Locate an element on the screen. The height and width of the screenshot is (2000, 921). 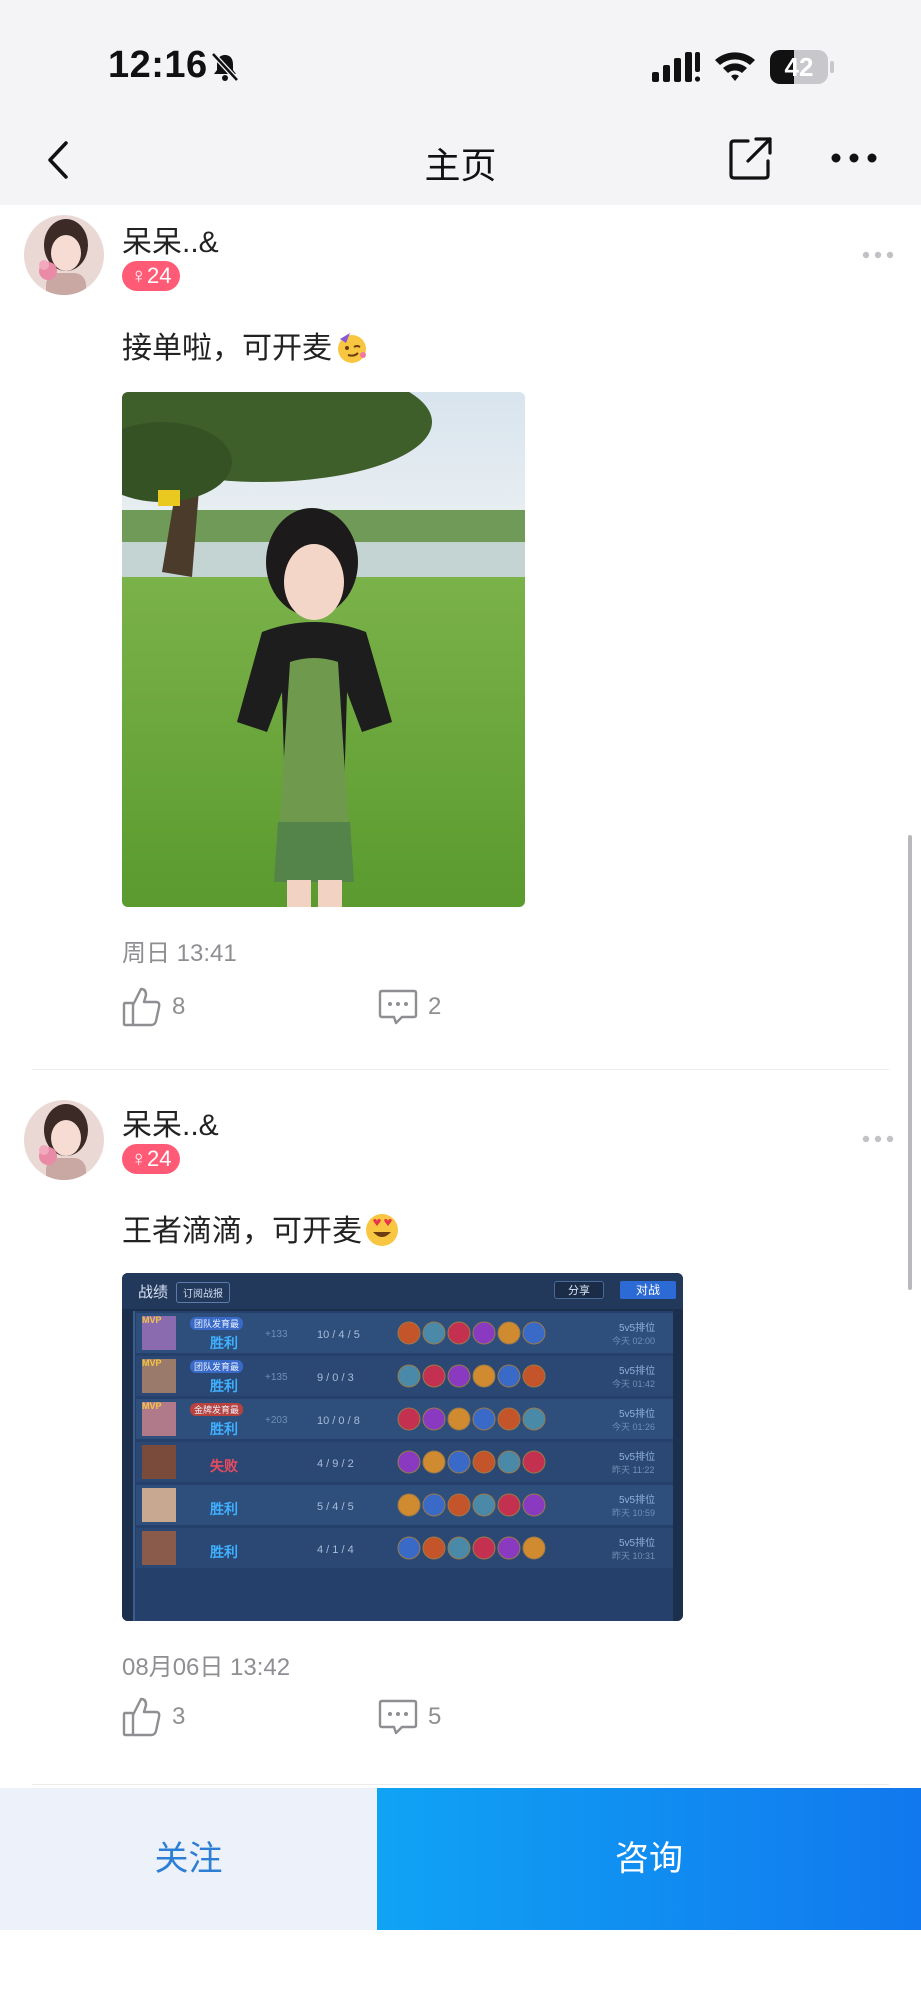
status-time: 12:16 is located at coordinates (158, 65).